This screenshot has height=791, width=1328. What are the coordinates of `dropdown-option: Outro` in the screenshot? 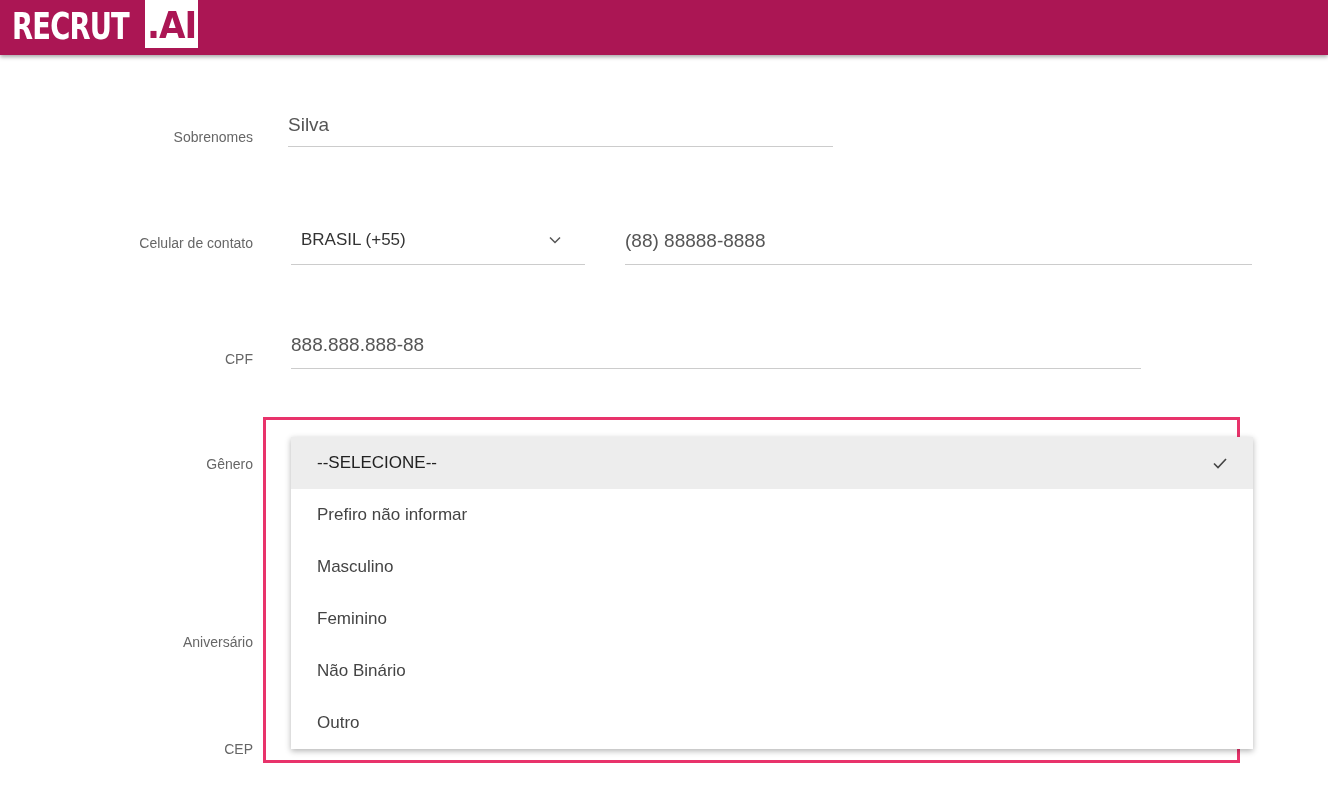 It's located at (772, 723).